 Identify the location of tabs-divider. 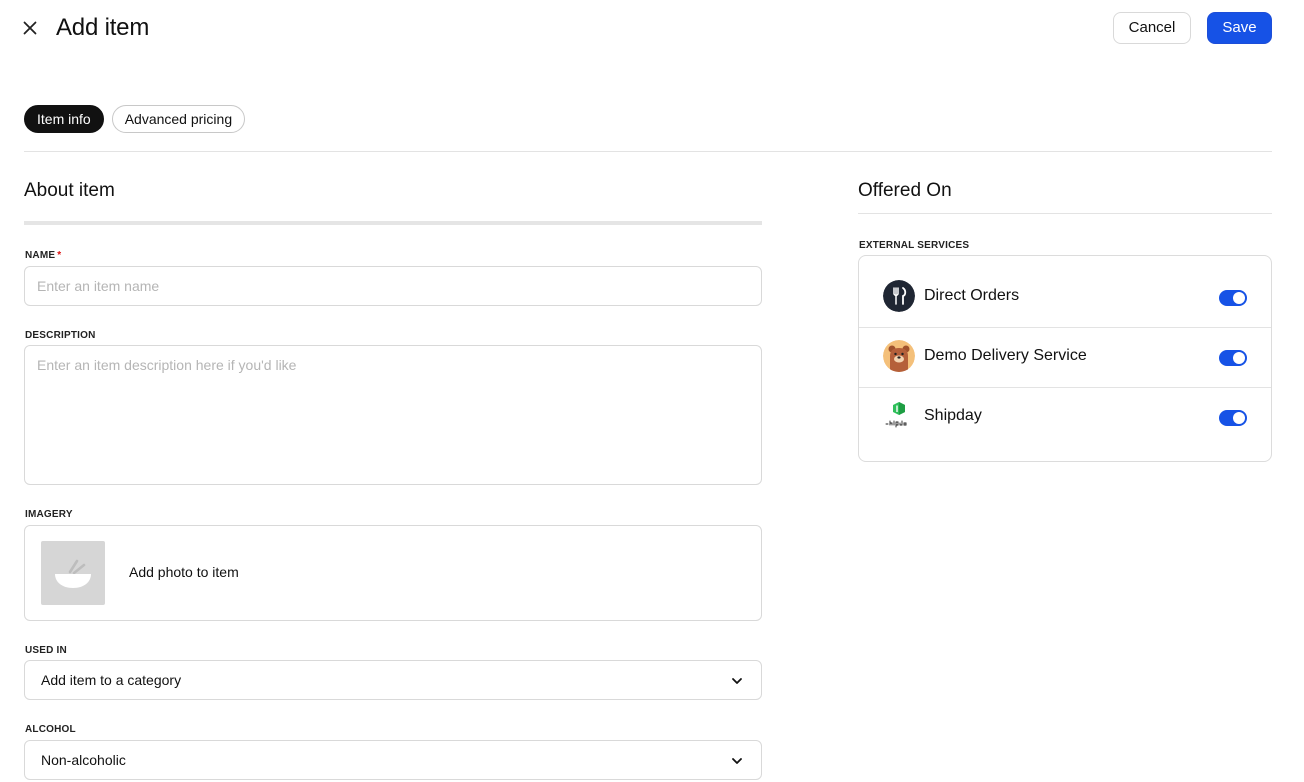
(648, 151).